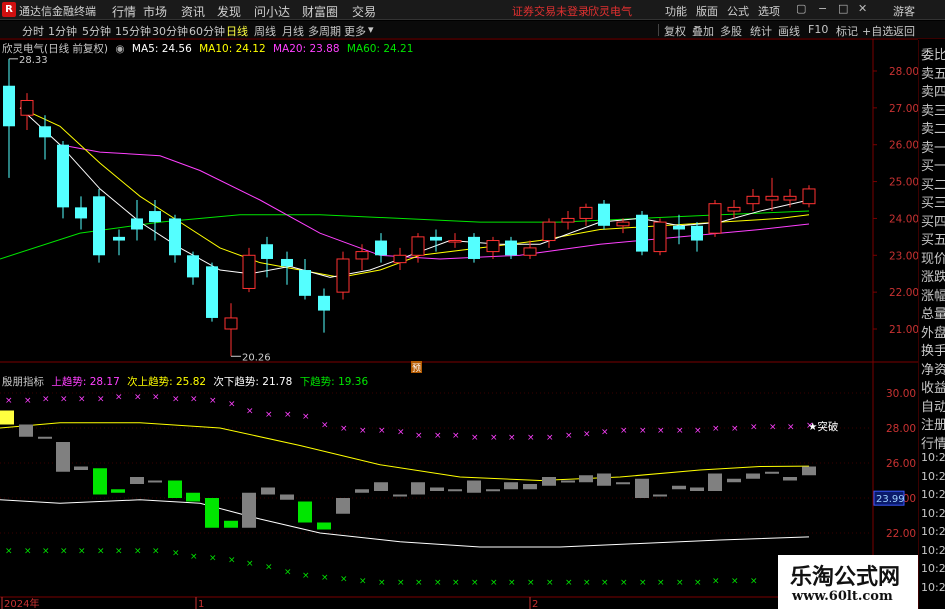 The image size is (945, 609). Describe the element at coordinates (707, 11) in the screenshot. I see `layout-button: 版面` at that location.